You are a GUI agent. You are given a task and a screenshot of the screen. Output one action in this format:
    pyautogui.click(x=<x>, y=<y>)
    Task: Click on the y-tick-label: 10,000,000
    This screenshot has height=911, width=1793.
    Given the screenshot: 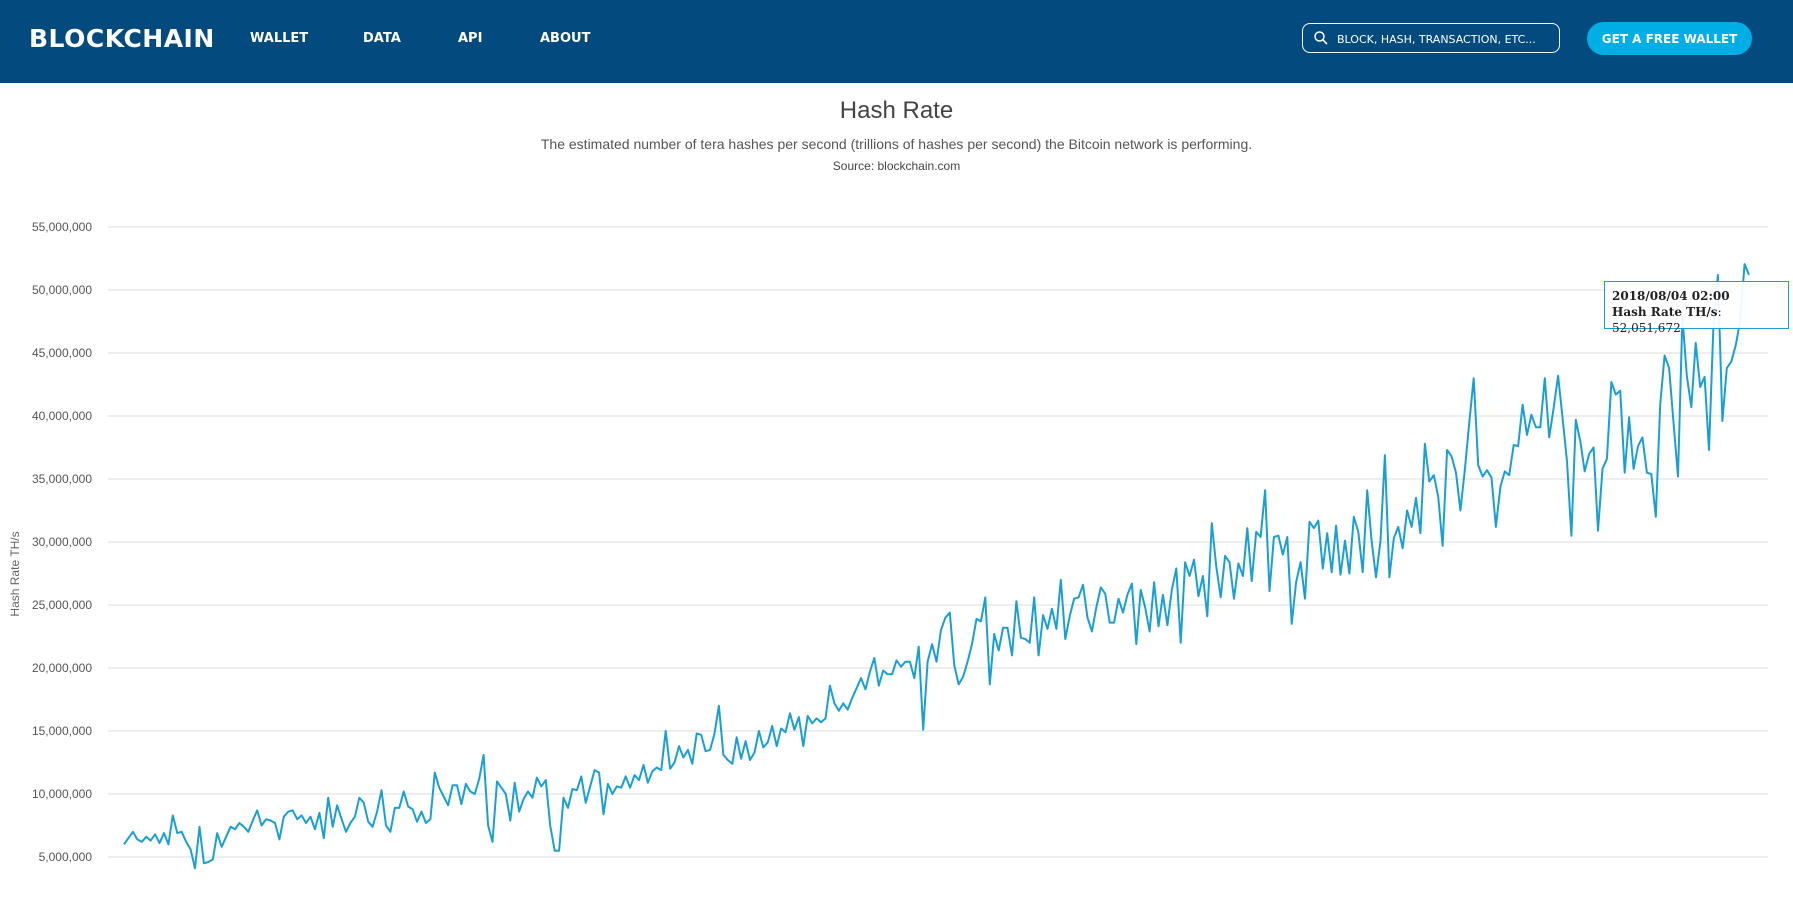 What is the action you would take?
    pyautogui.click(x=62, y=794)
    